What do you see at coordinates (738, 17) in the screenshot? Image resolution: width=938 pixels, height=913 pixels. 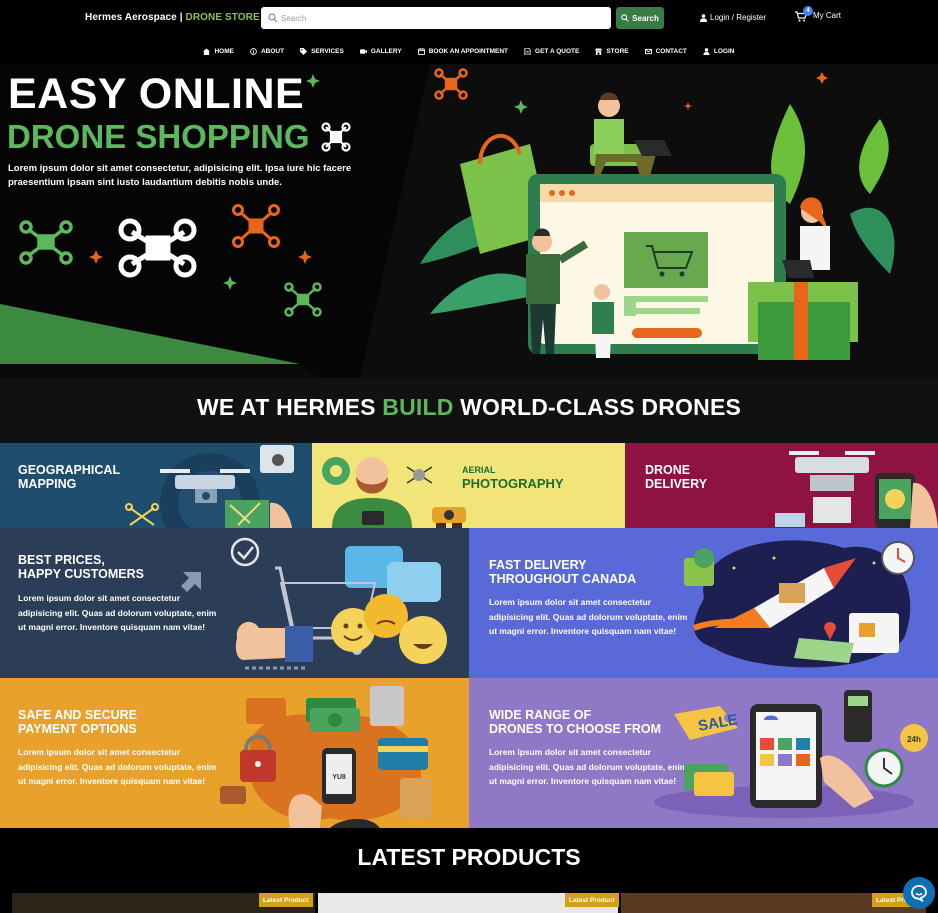 I see `login-register-label: Login / Register` at bounding box center [738, 17].